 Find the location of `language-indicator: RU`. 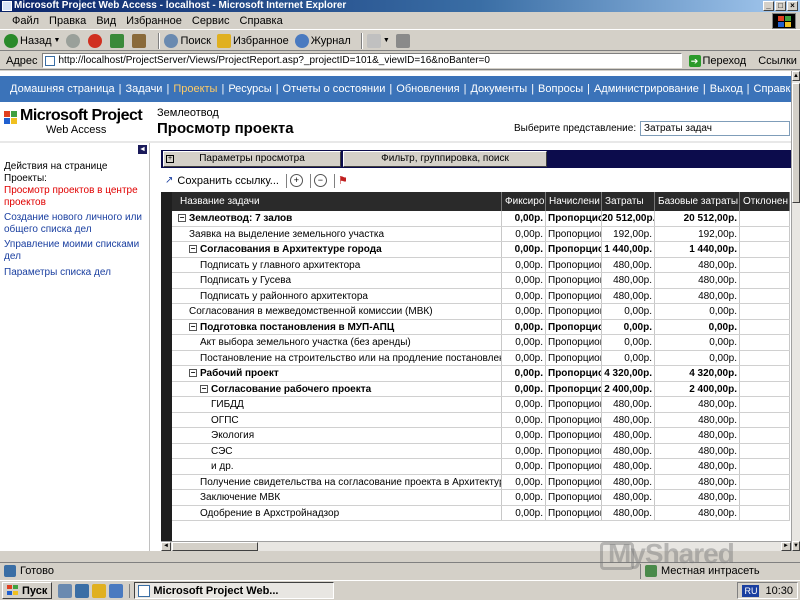

language-indicator: RU is located at coordinates (751, 590).